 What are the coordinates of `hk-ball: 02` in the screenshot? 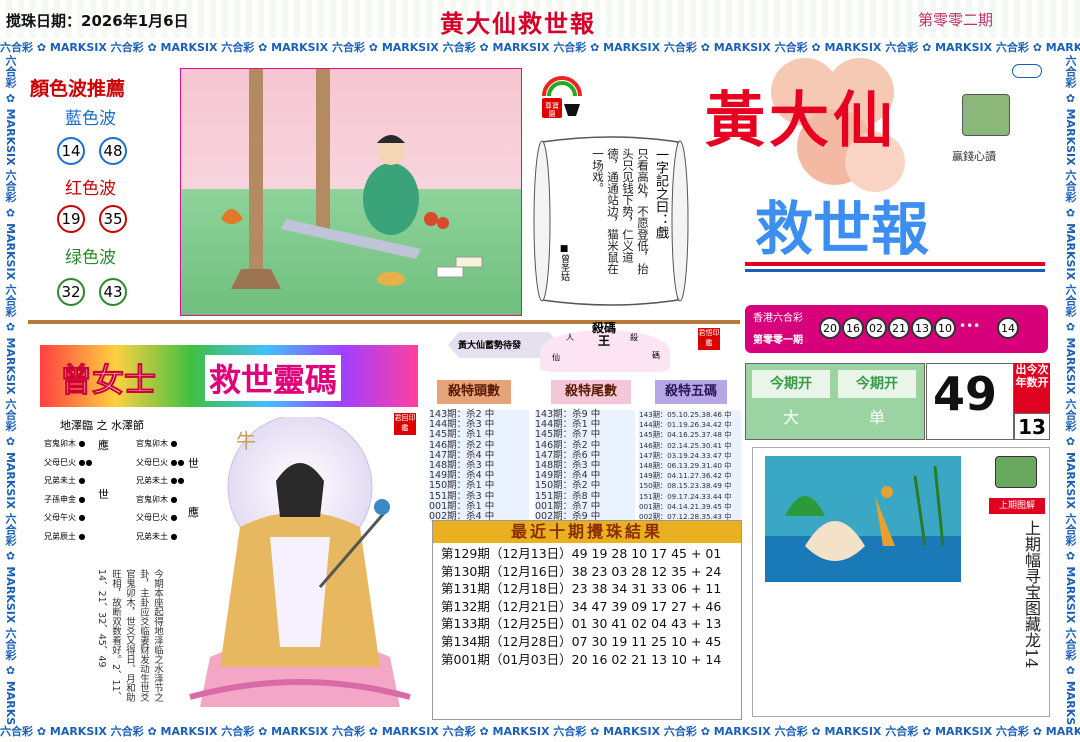 It's located at (876, 328).